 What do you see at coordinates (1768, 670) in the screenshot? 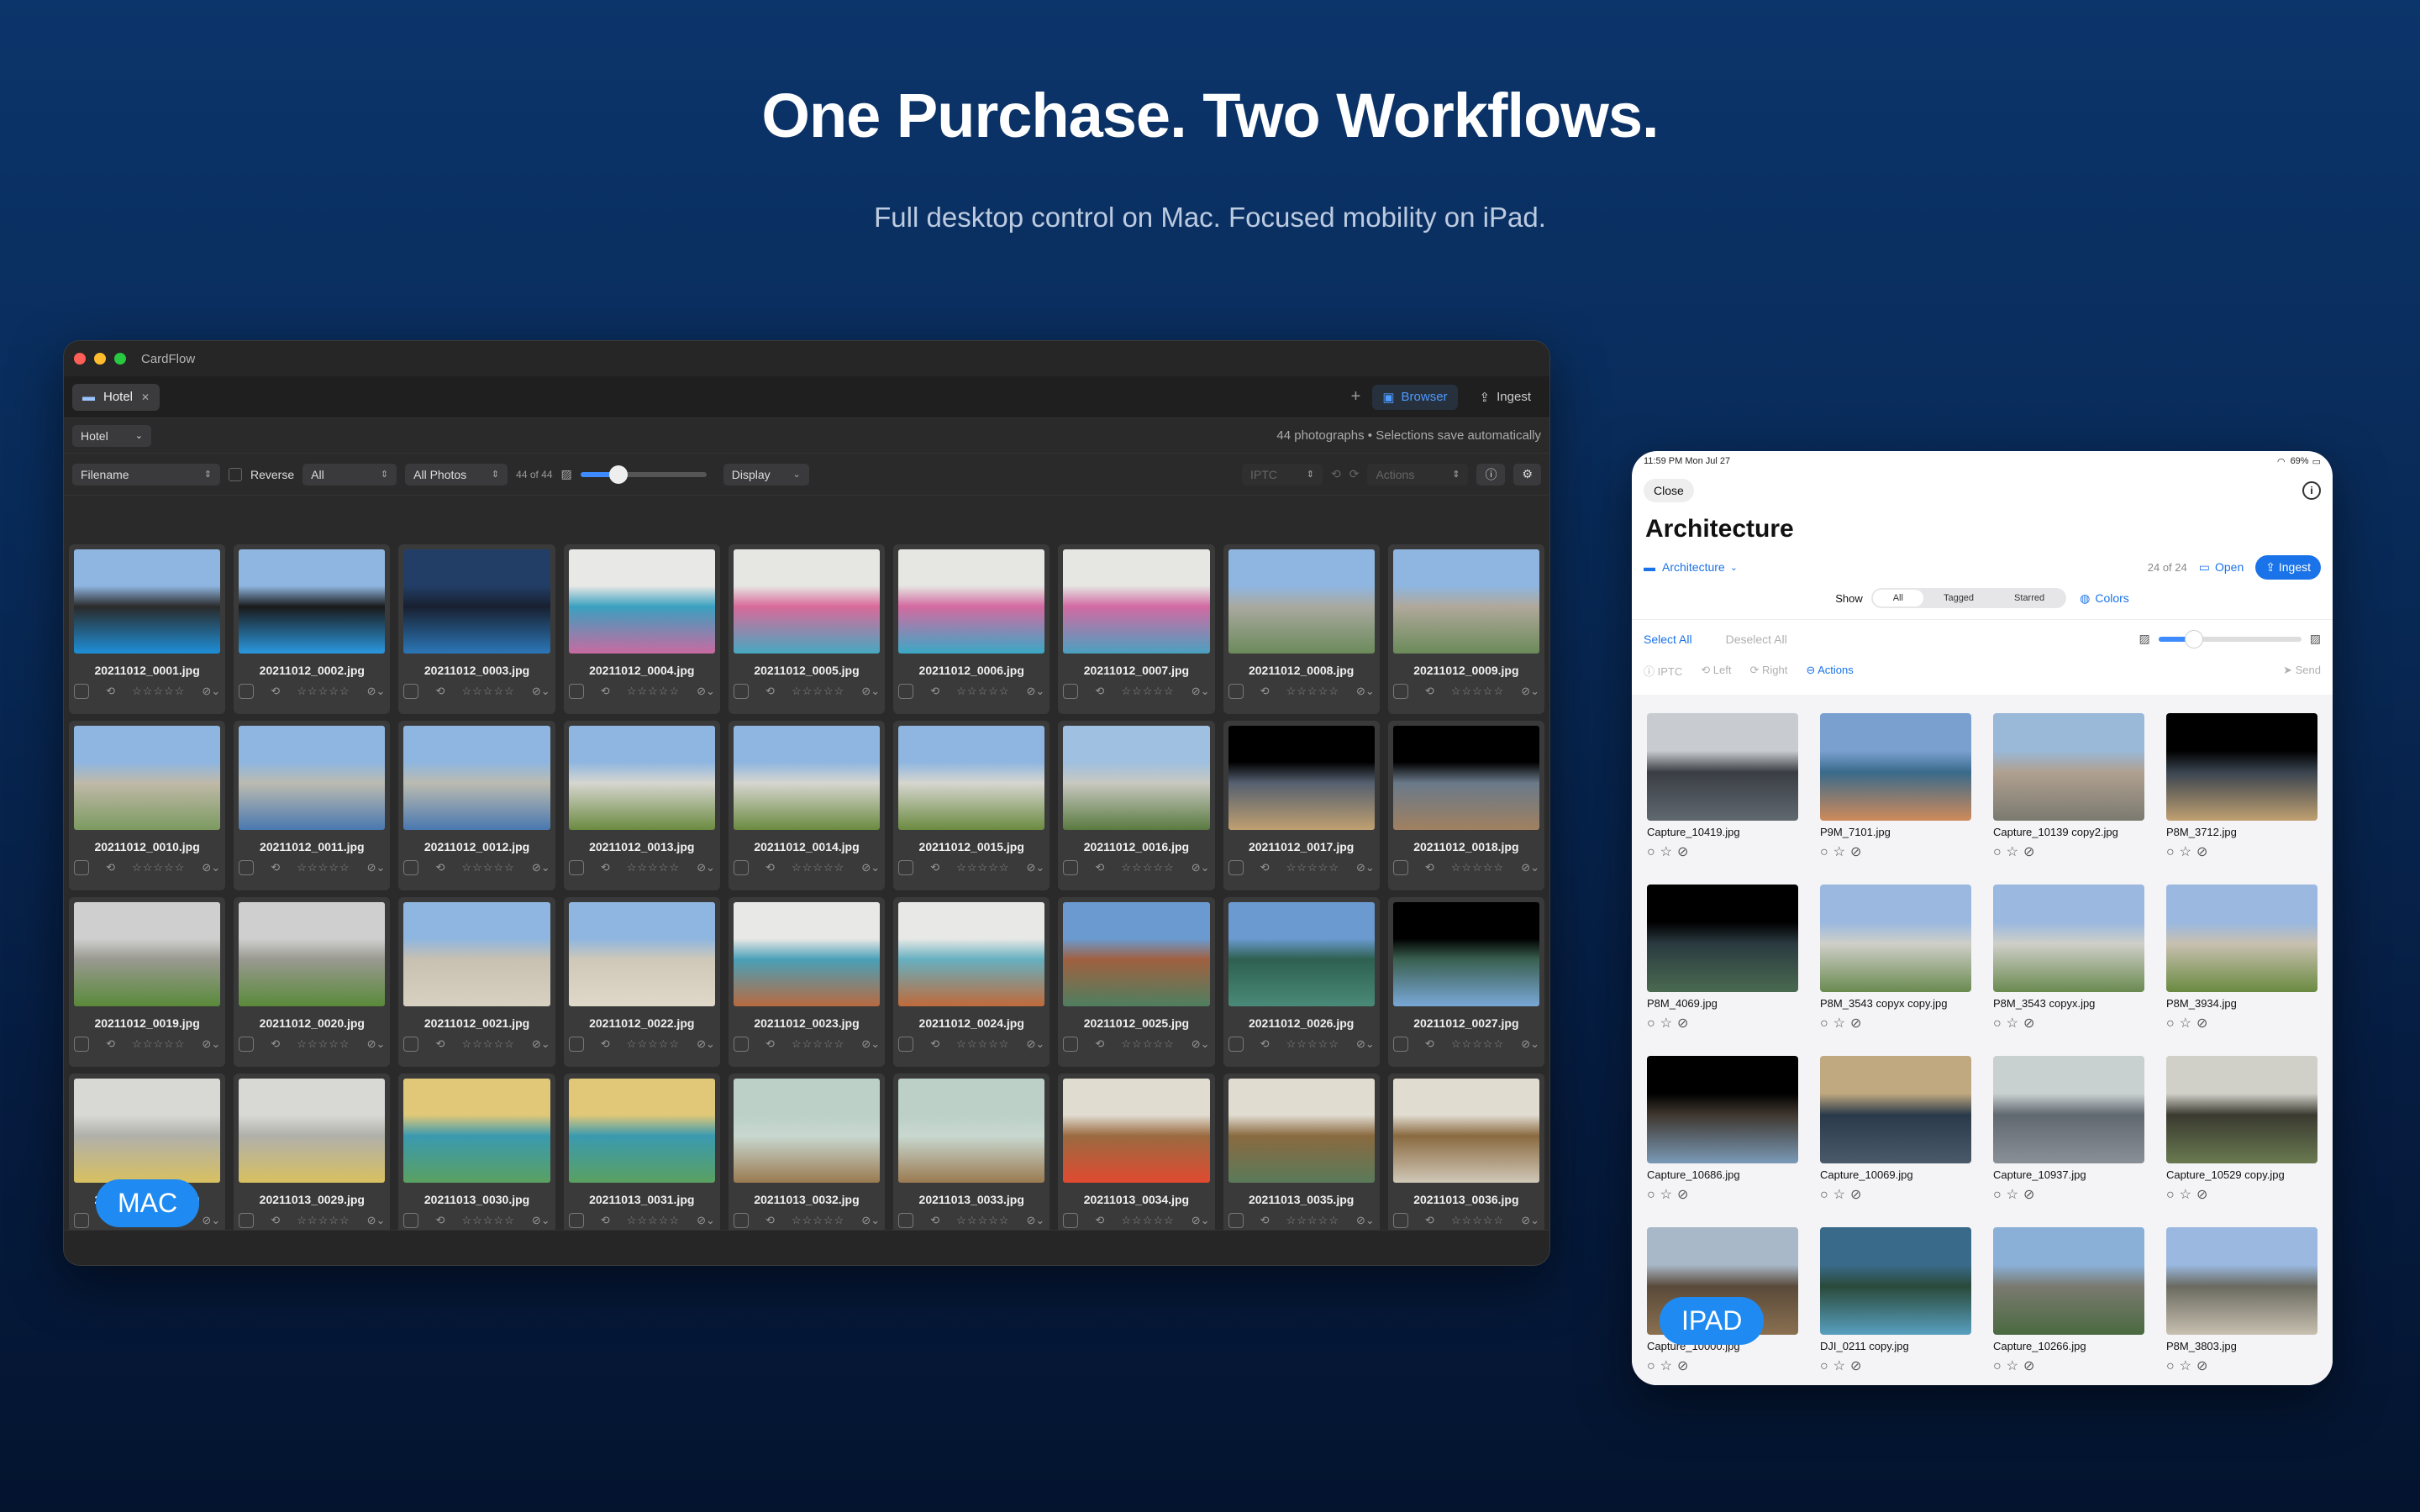
I see `right-button: ⟳ Right` at bounding box center [1768, 670].